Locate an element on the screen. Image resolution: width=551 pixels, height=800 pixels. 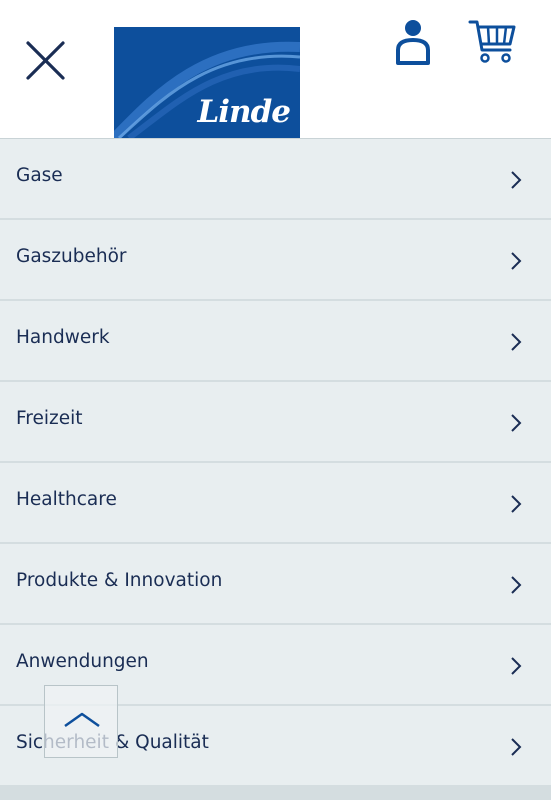
menu-item-freizeit: Freizeit is located at coordinates (275, 421).